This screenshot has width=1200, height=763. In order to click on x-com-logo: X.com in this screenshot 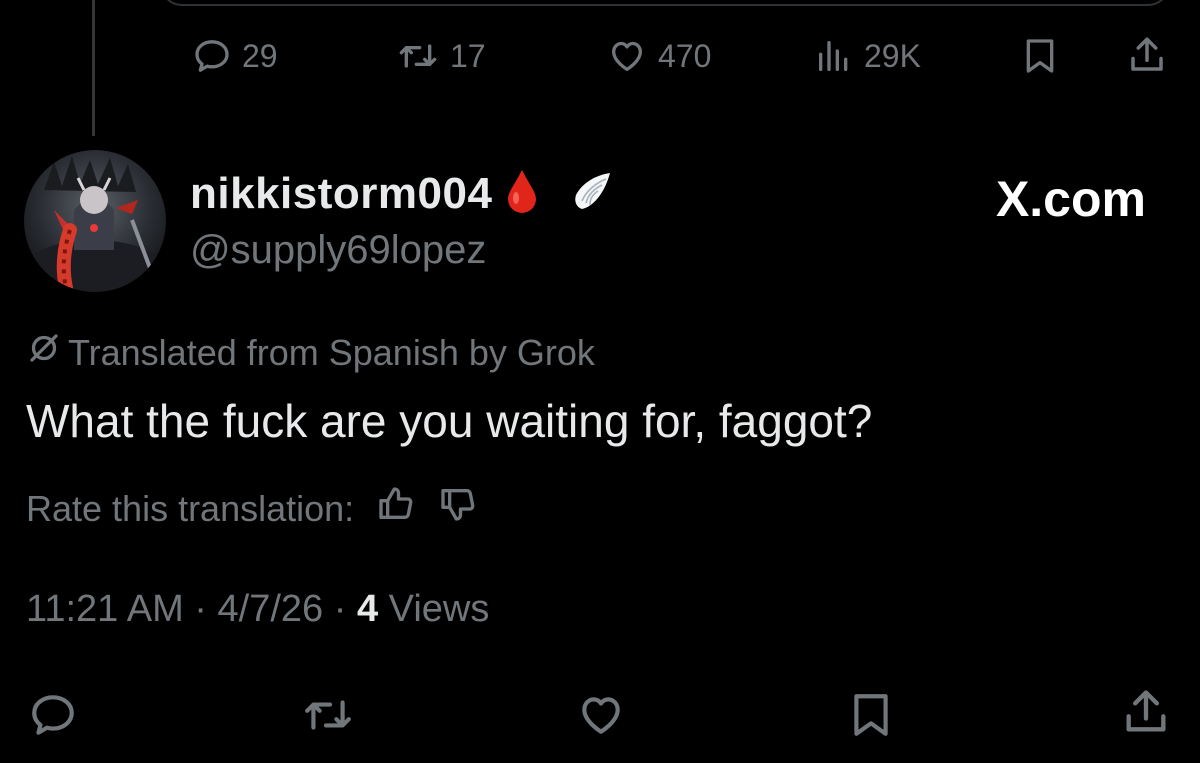, I will do `click(1070, 199)`.